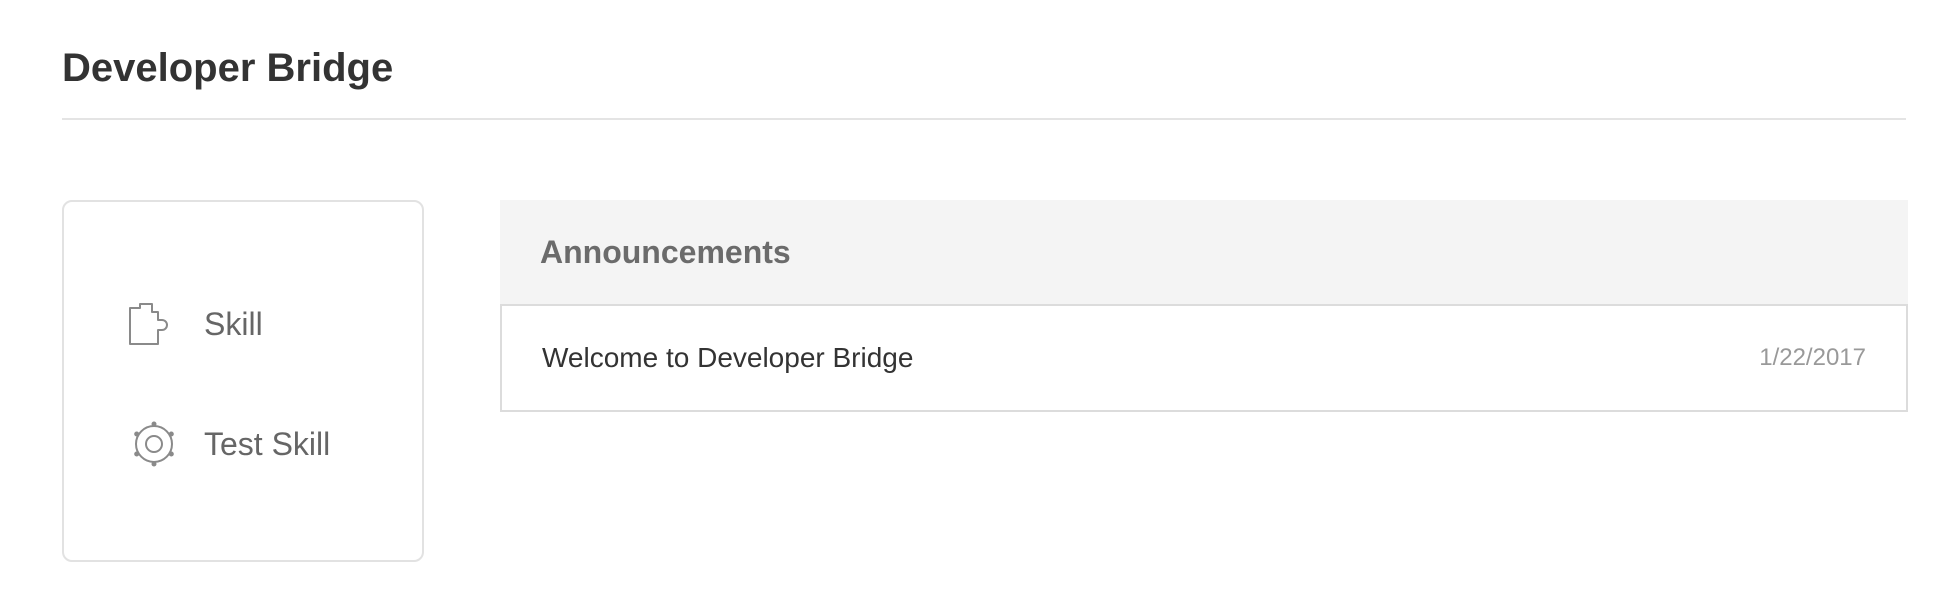  Describe the element at coordinates (243, 381) in the screenshot. I see `sidebar-card: Skill Test Skill` at that location.